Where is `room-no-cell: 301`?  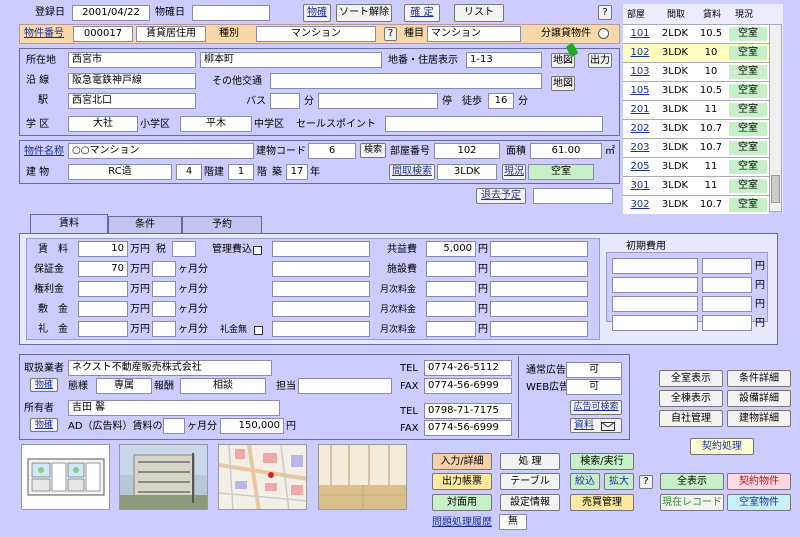
room-no-cell: 301 is located at coordinates (640, 186).